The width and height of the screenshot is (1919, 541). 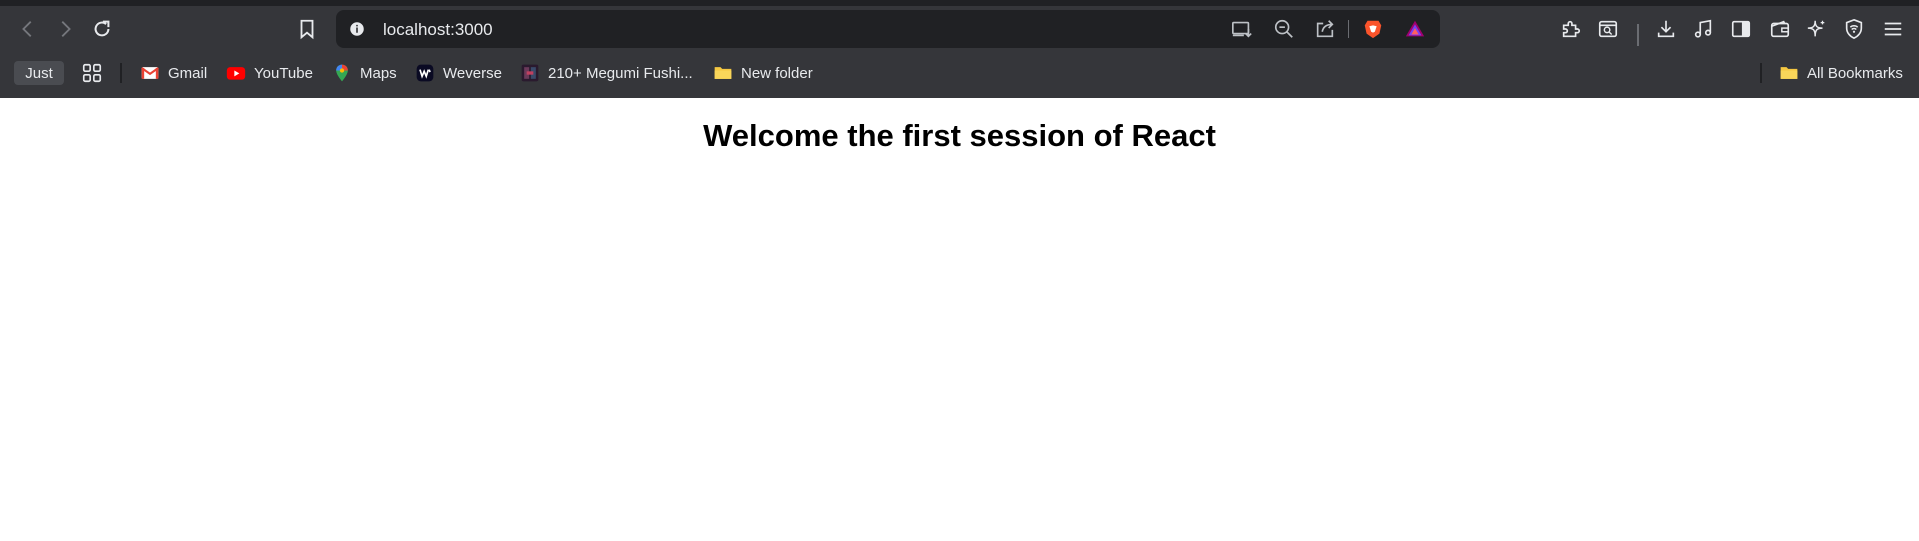 What do you see at coordinates (1855, 73) in the screenshot?
I see `all-bookmarks-label: All Bookmarks` at bounding box center [1855, 73].